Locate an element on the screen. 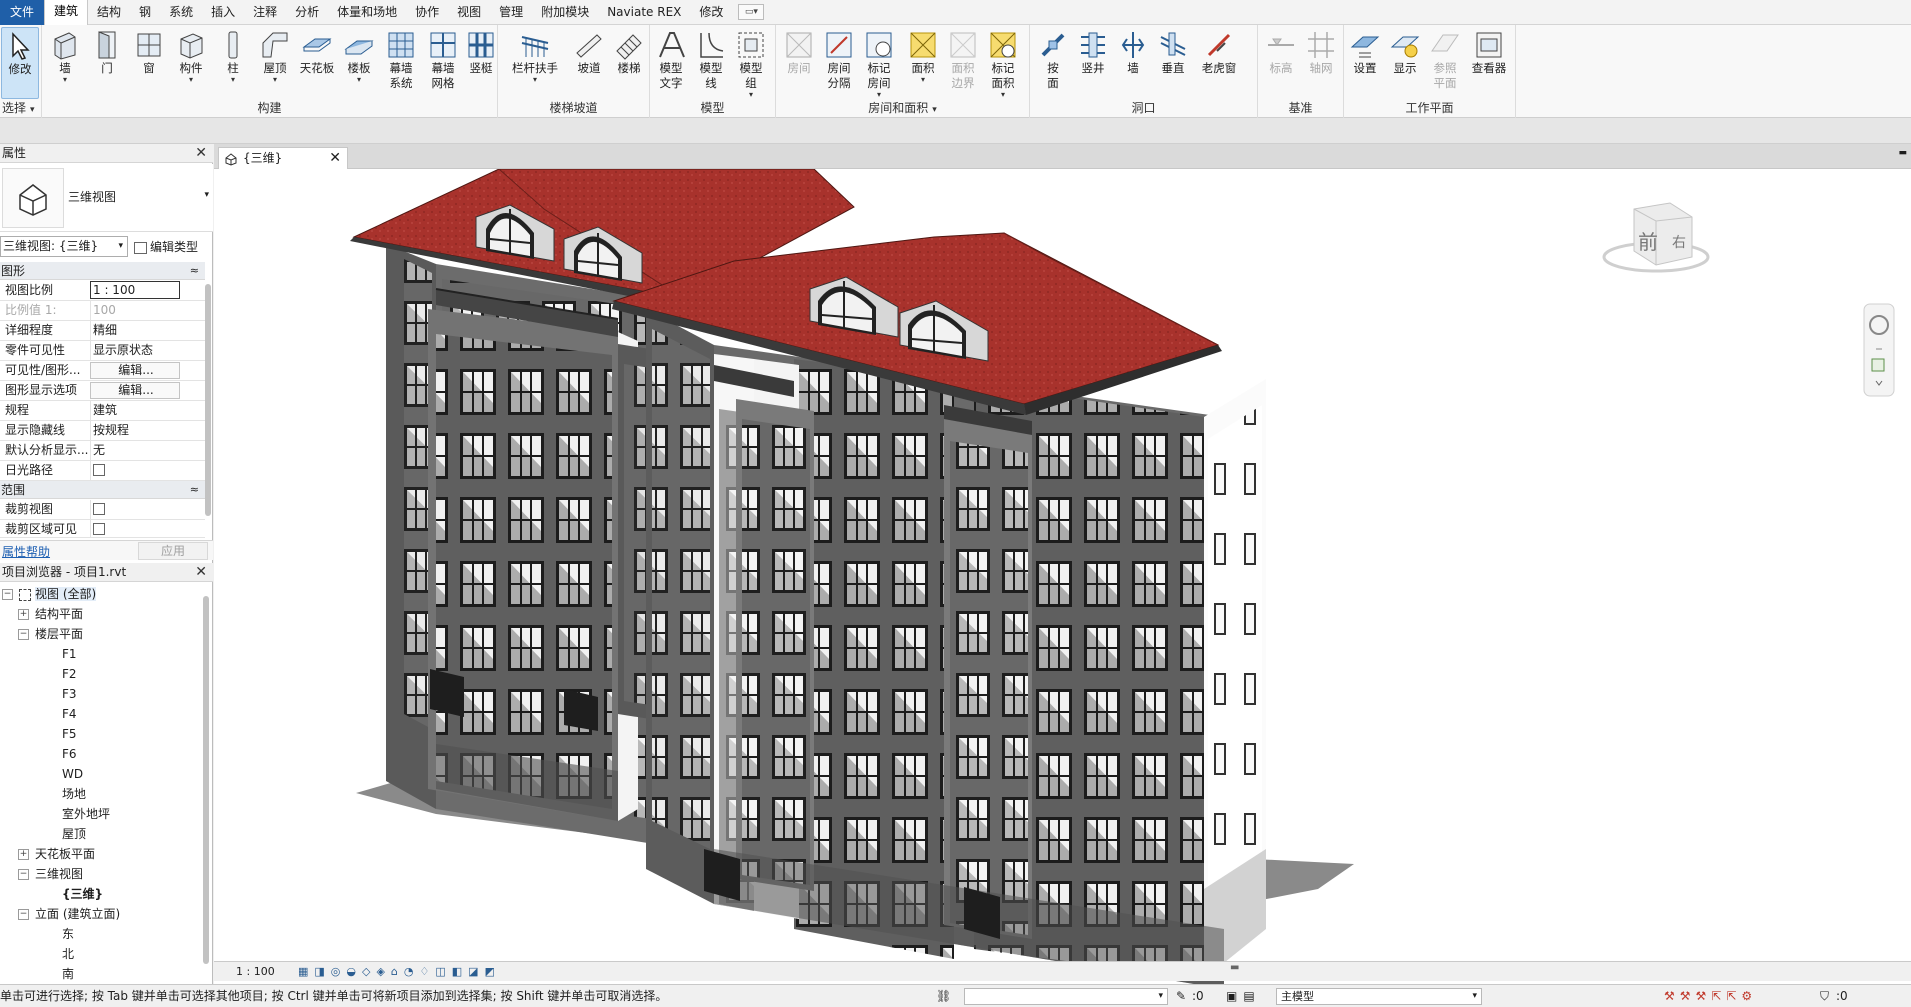 The image size is (1911, 1007). properties-scrollbar is located at coordinates (208, 400).